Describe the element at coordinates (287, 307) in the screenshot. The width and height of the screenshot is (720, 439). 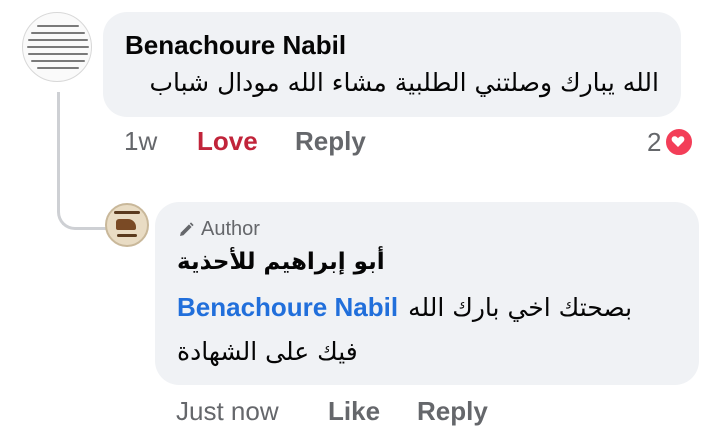
I see `mention-link: Benachoure Nabil` at that location.